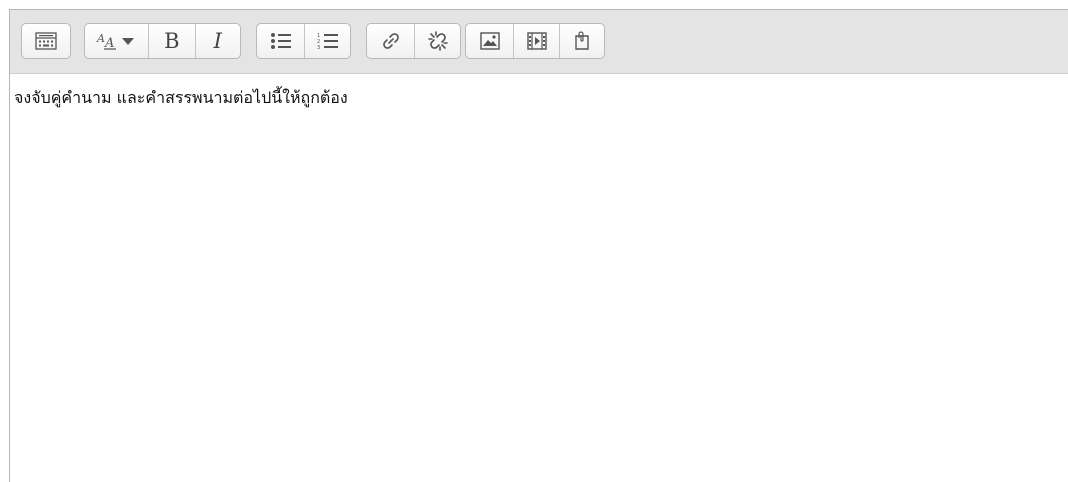  I want to click on italic-button: I, so click(217, 41).